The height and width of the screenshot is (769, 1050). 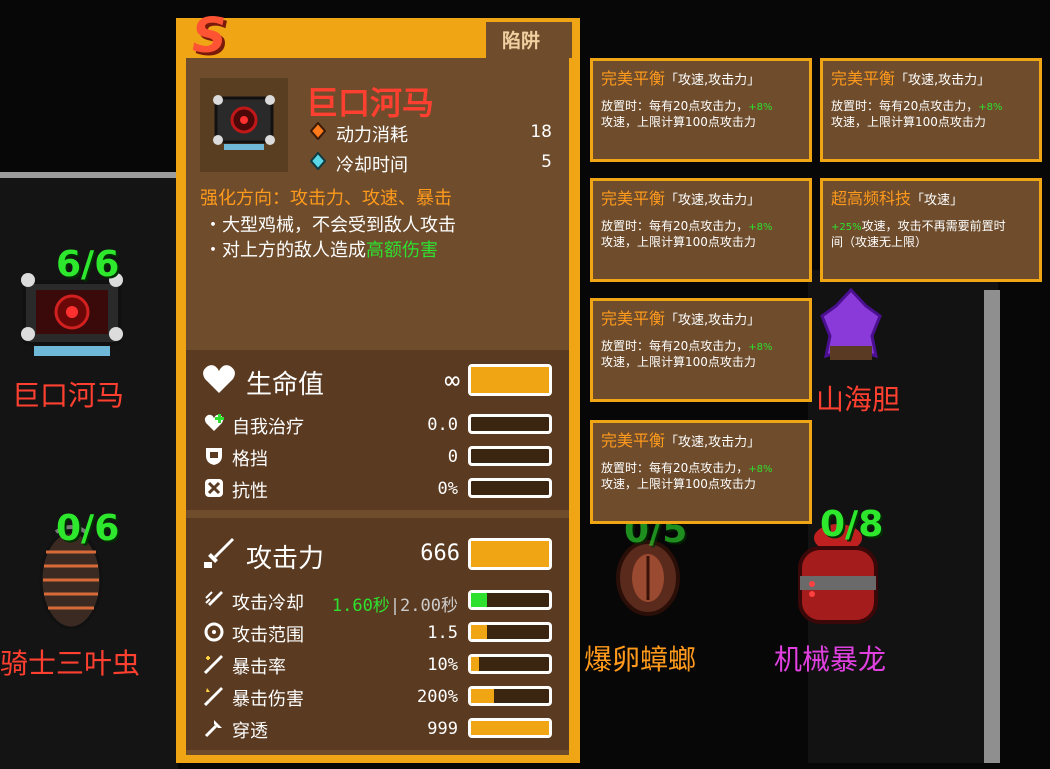 What do you see at coordinates (318, 161) in the screenshot?
I see `cooldown-icon` at bounding box center [318, 161].